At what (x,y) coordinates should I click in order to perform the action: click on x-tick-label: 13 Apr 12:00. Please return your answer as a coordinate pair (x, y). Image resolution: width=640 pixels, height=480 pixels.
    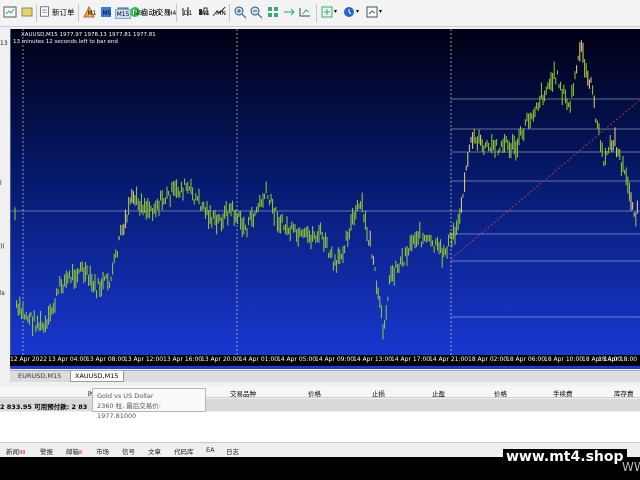
    Looking at the image, I should click on (144, 359).